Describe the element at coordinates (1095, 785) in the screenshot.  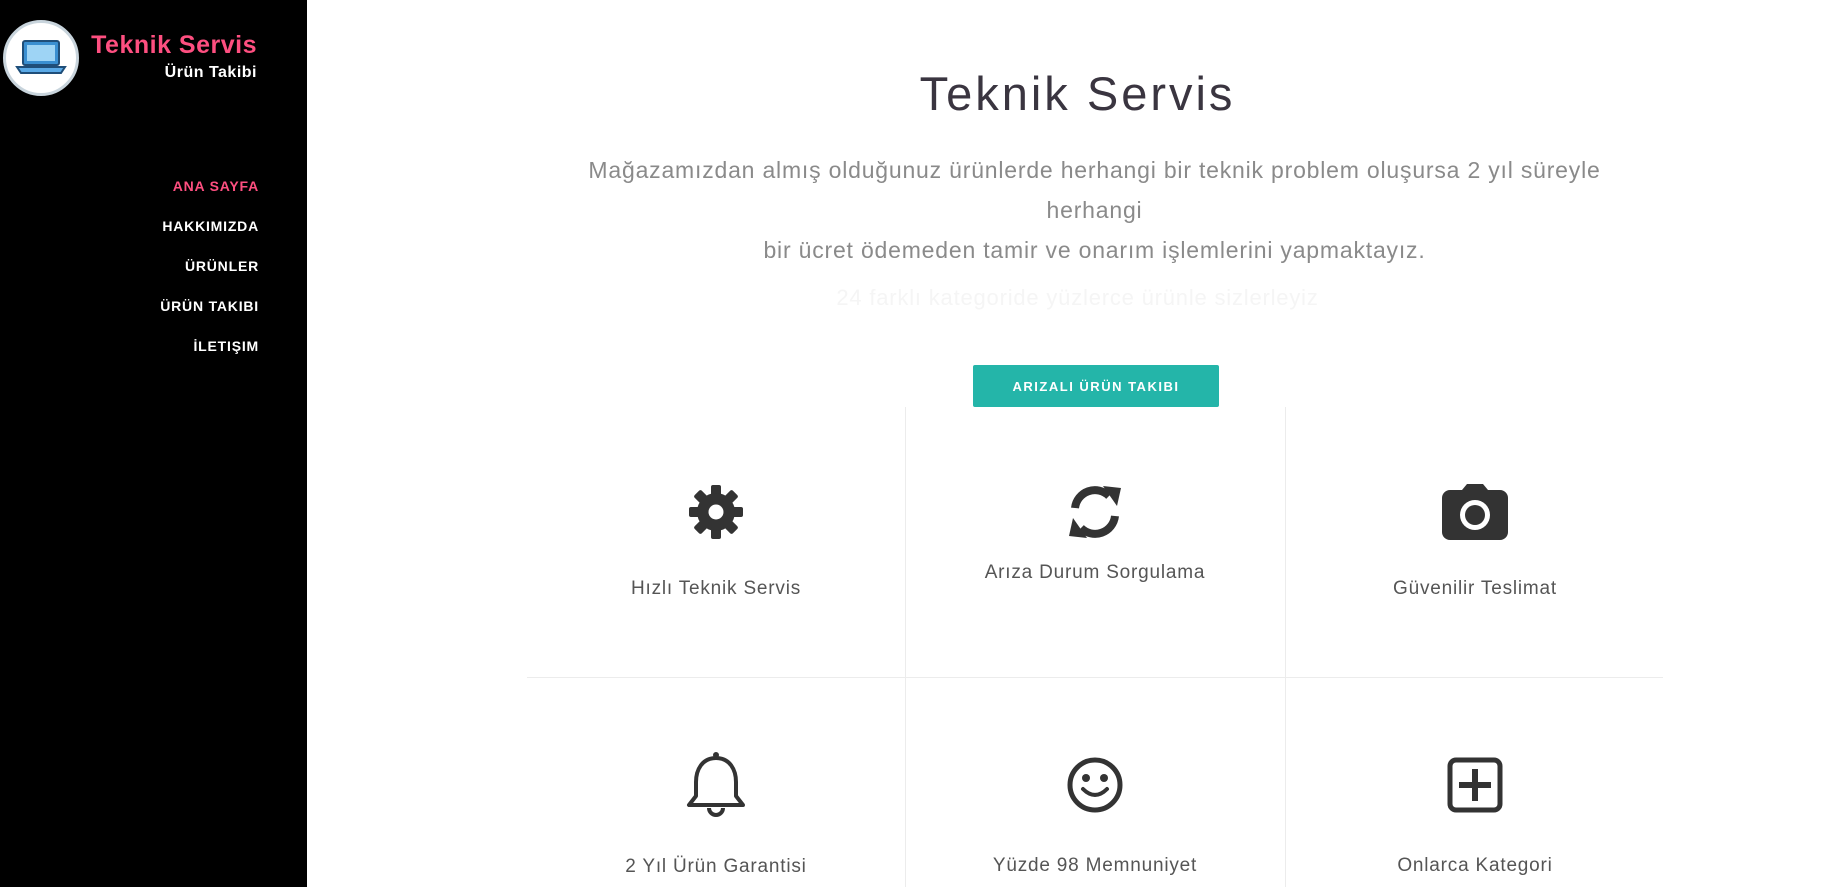
I see `smile-icon` at that location.